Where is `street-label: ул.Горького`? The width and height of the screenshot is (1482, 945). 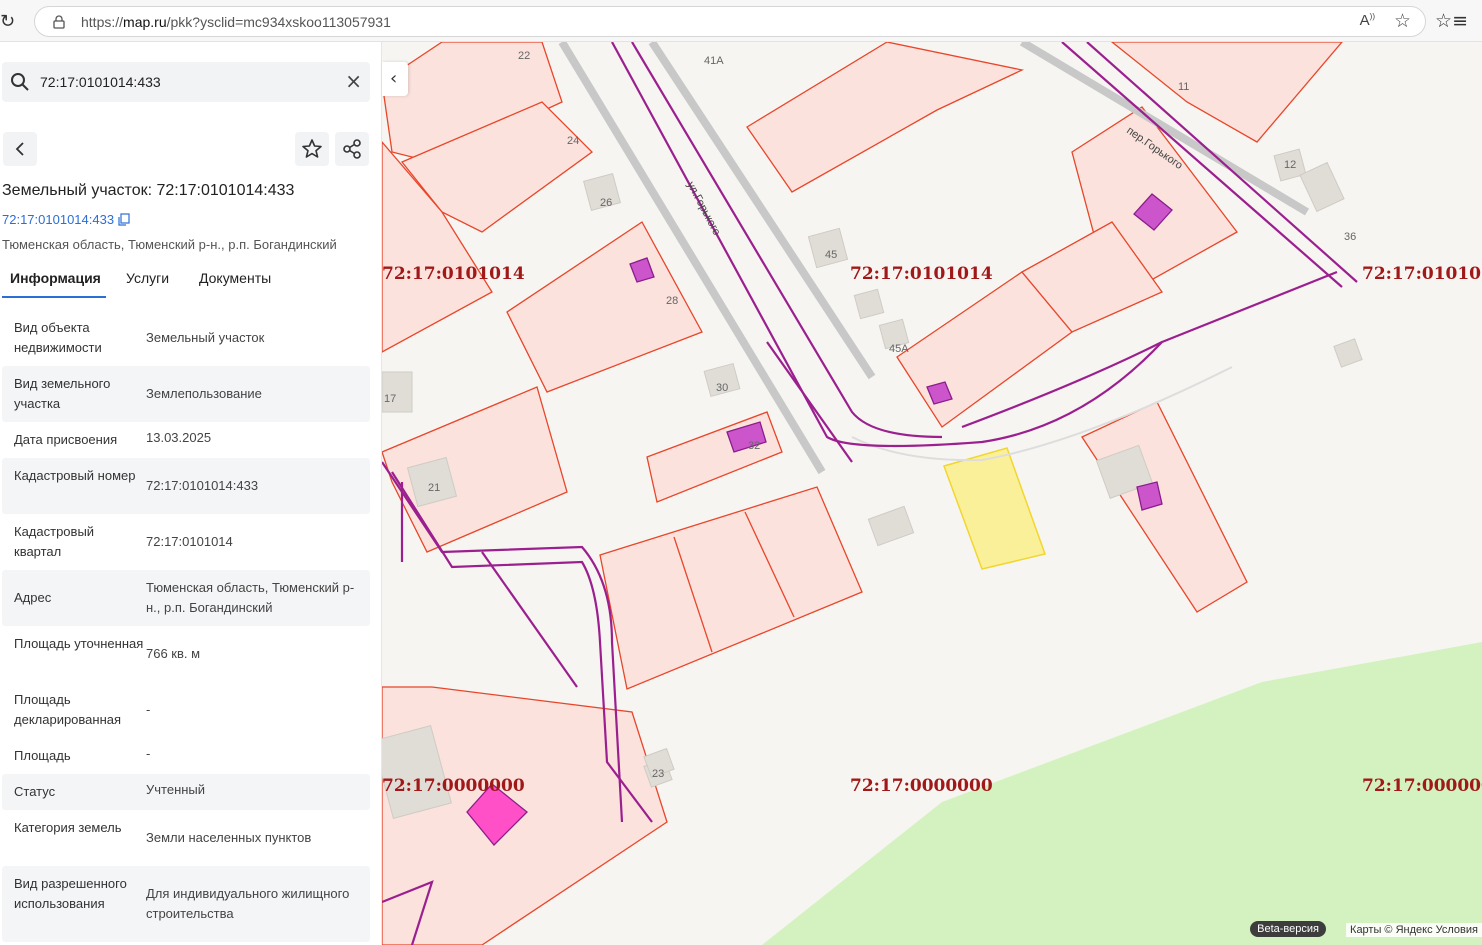
street-label: ул.Горького is located at coordinates (703, 209).